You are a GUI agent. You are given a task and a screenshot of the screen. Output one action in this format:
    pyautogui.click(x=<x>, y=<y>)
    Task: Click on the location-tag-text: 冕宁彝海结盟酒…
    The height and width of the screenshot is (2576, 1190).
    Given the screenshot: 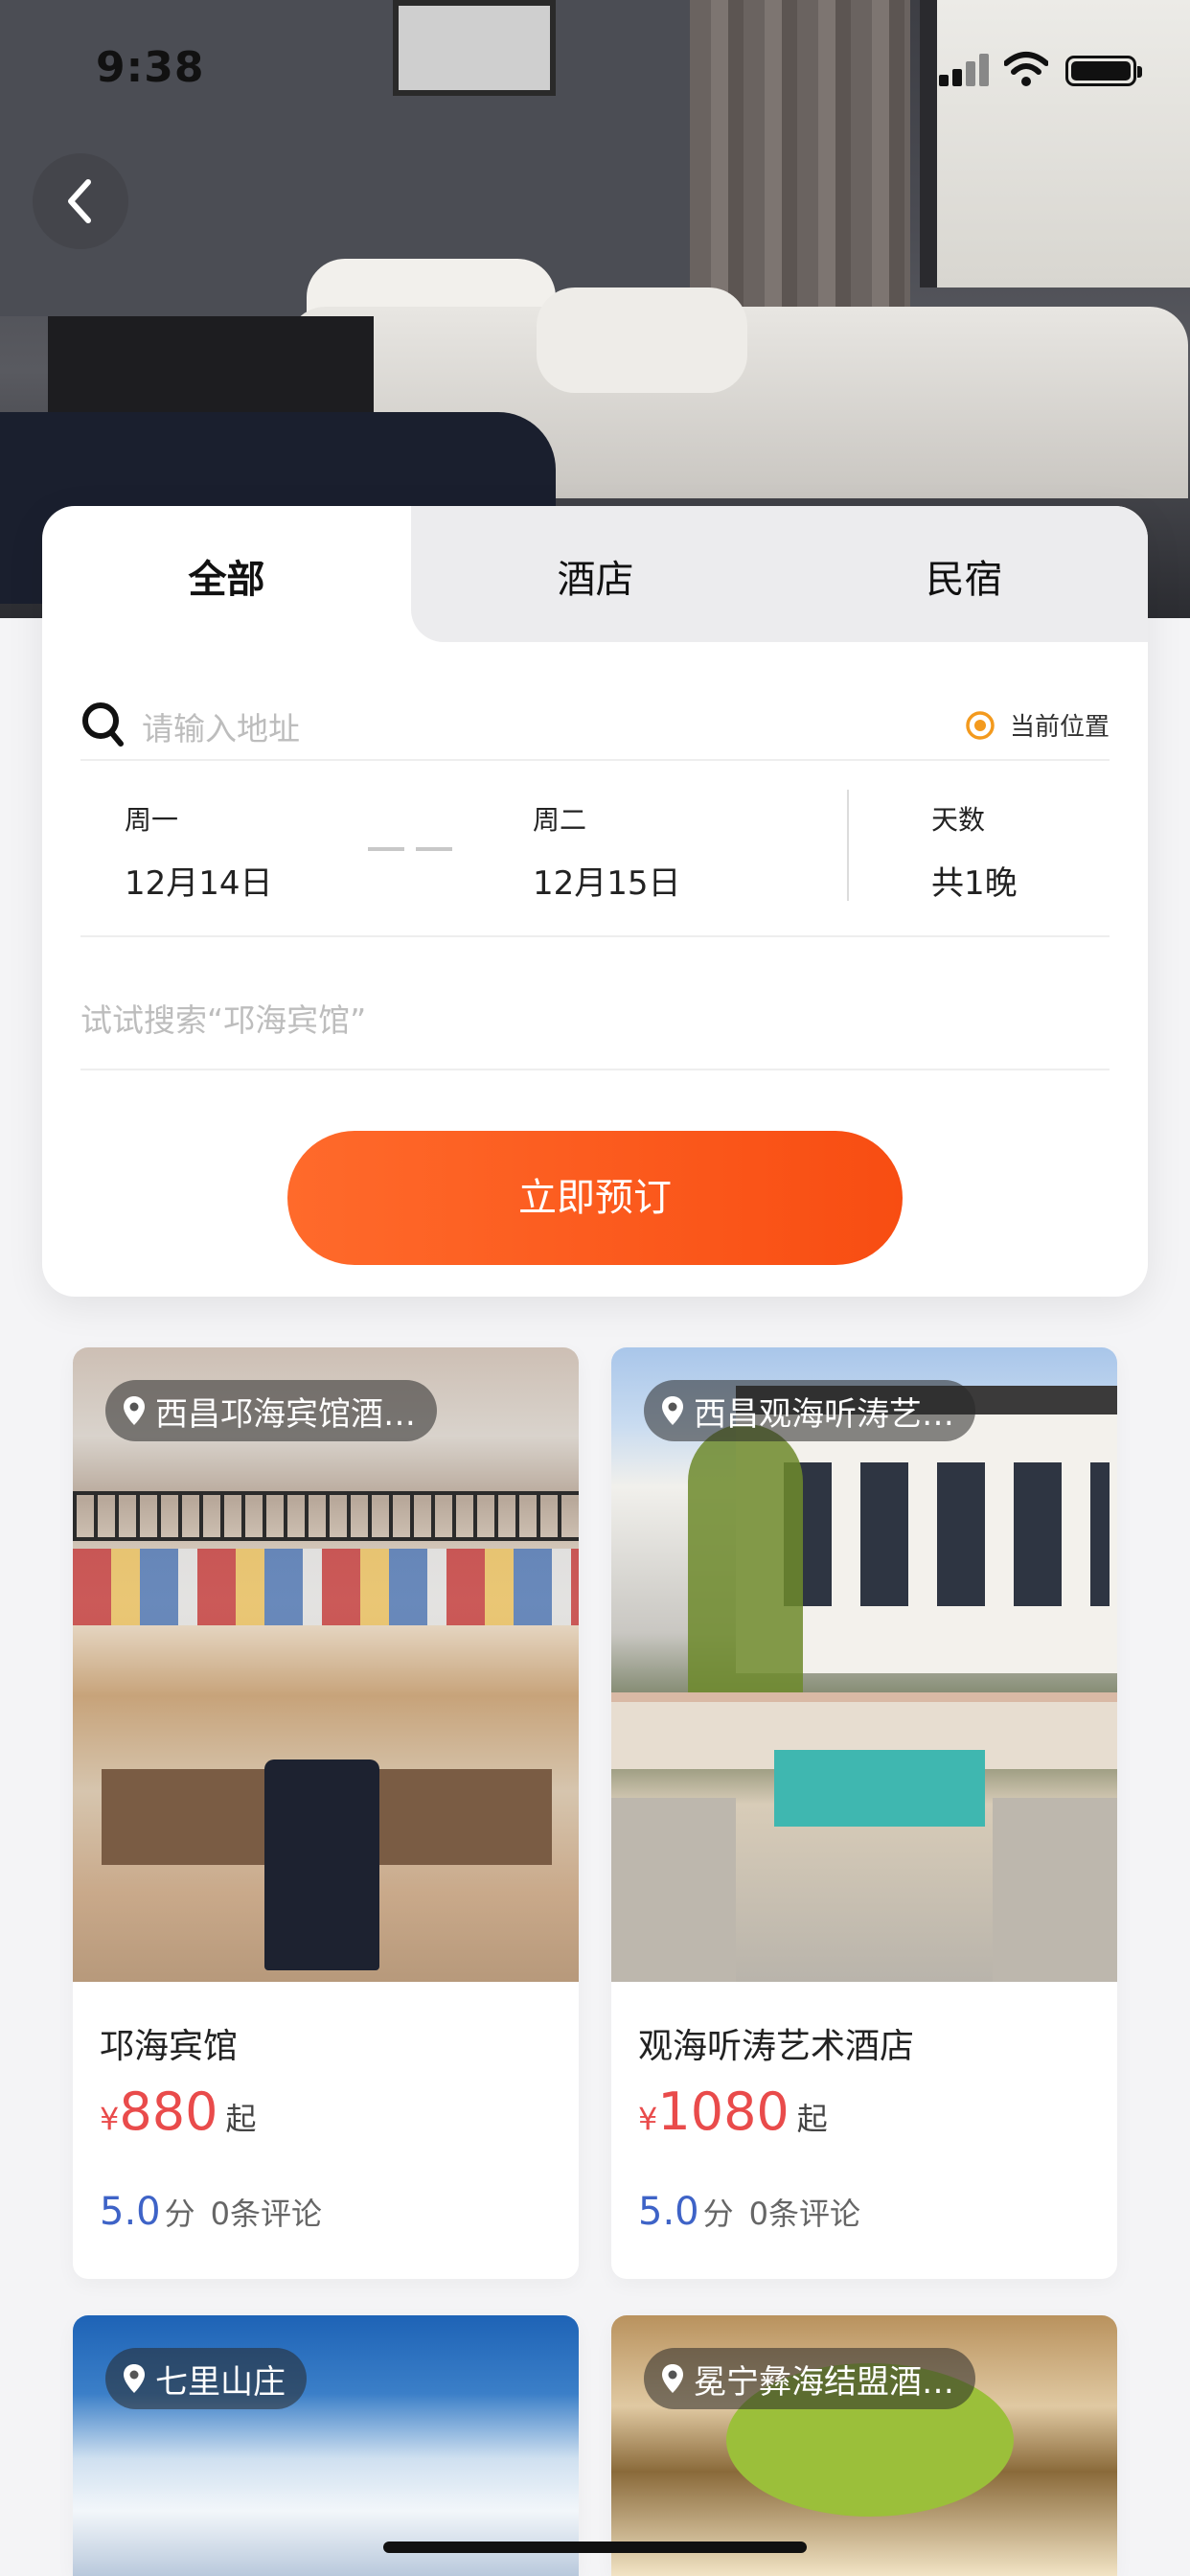 What is the action you would take?
    pyautogui.click(x=824, y=2382)
    